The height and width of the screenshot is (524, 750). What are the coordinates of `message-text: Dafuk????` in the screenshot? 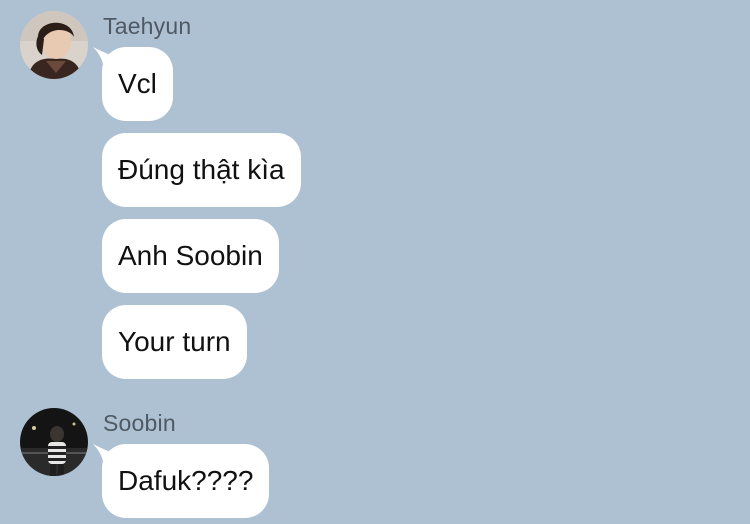 It's located at (186, 480).